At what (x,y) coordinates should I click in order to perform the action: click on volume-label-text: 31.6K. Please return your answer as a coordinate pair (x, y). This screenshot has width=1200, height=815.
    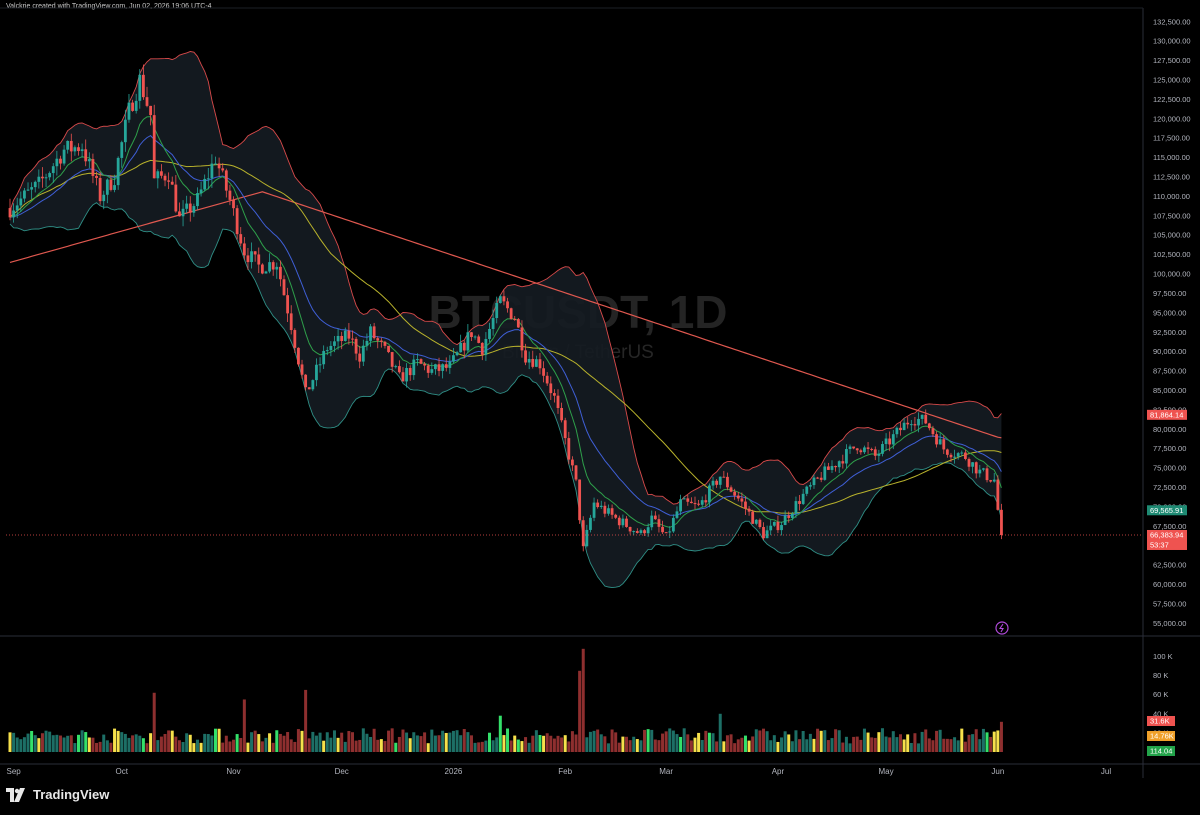
    Looking at the image, I should click on (1160, 721).